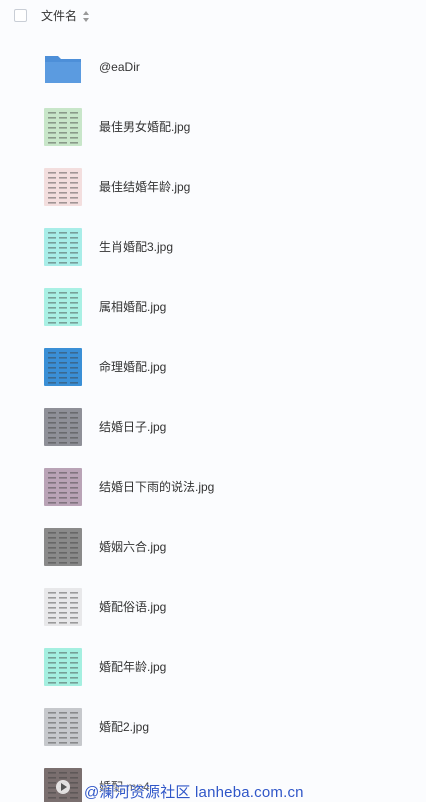  I want to click on video-thumbnail-icon, so click(63, 785).